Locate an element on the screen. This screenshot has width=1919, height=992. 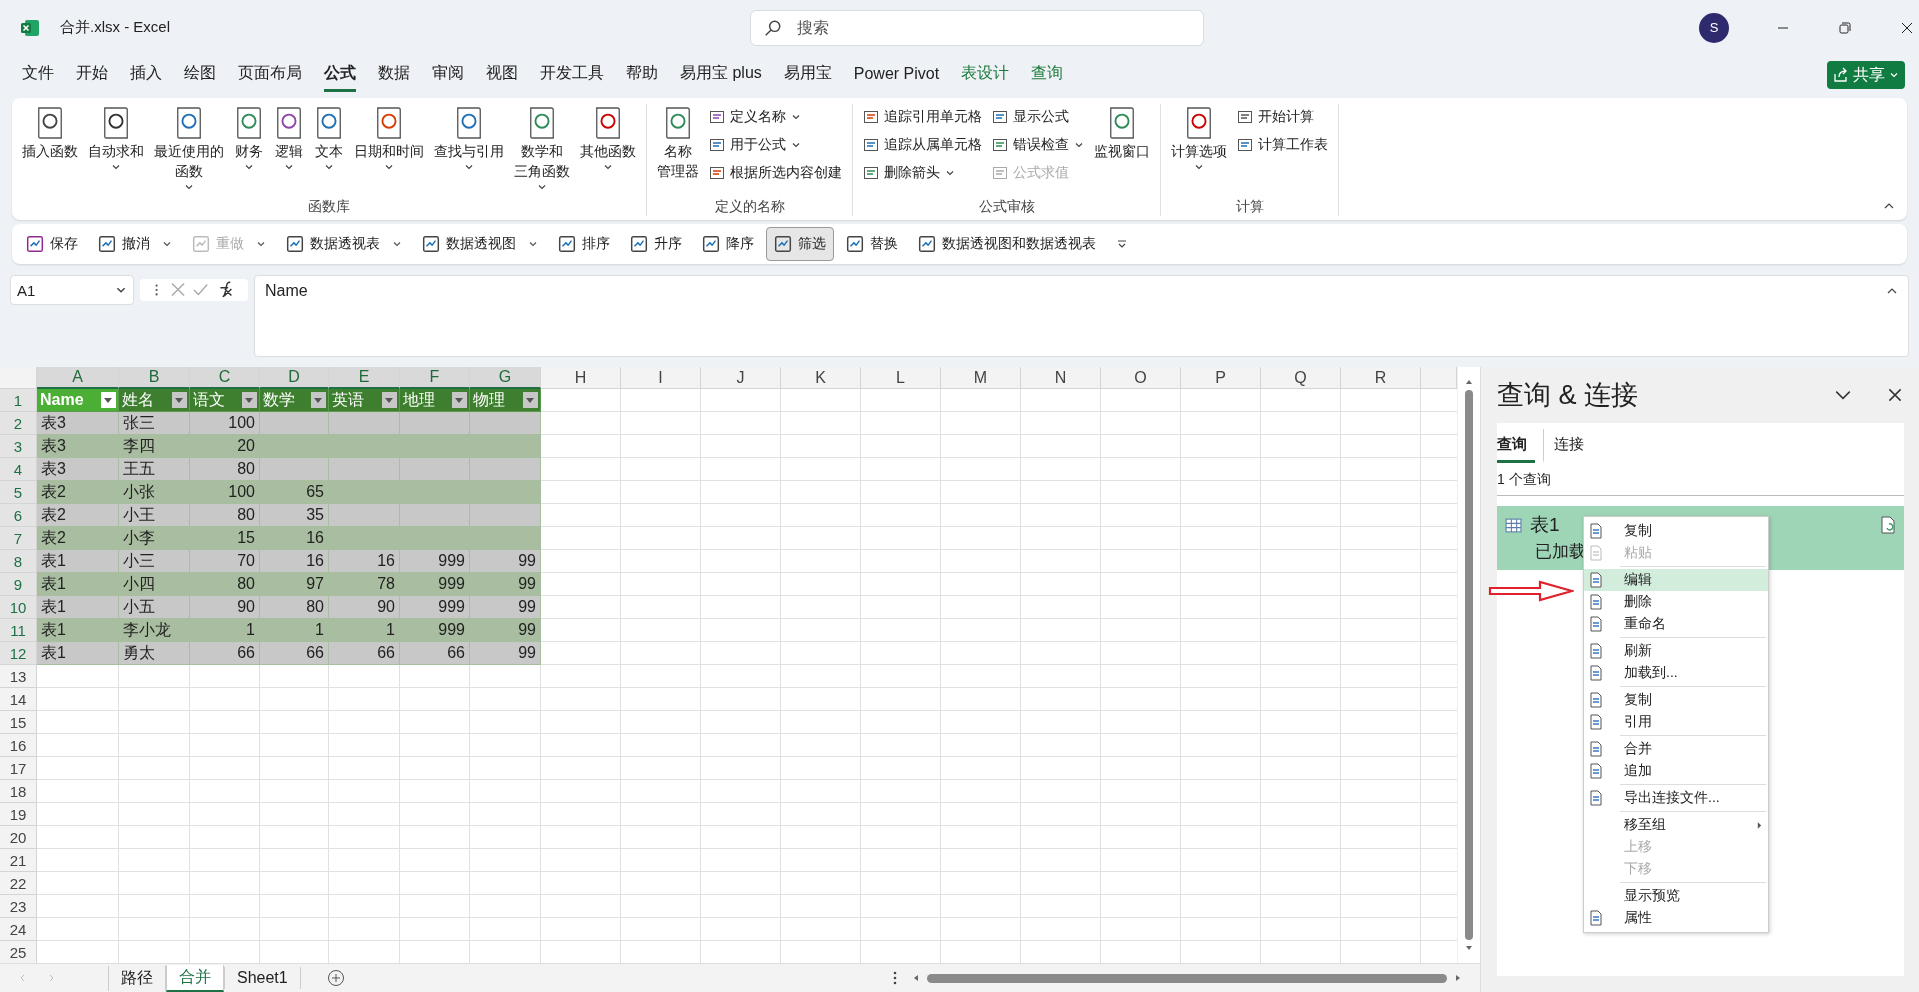
table-cell: 小四 is located at coordinates (154, 584).